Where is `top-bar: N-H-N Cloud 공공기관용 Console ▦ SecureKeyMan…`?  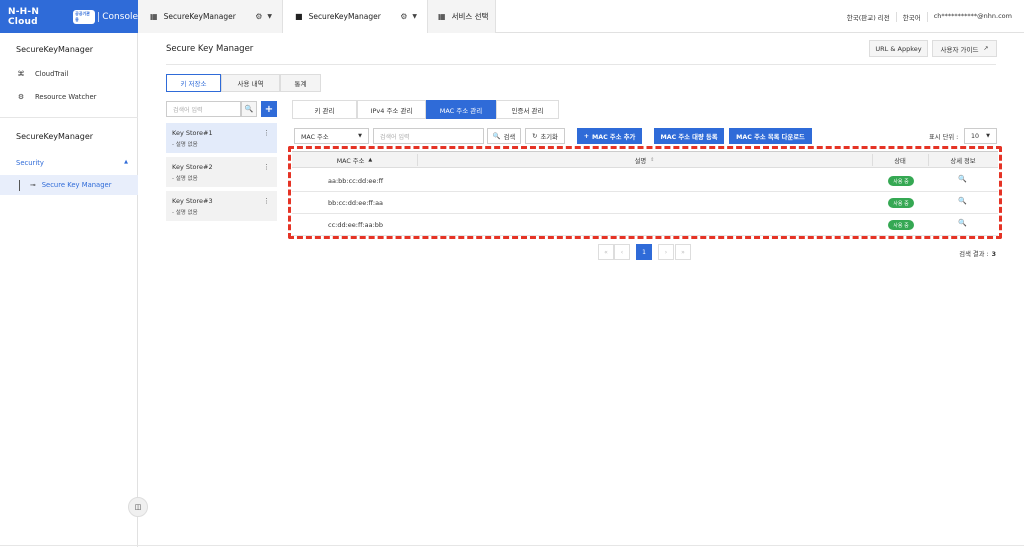 top-bar: N-H-N Cloud 공공기관용 Console ▦ SecureKeyMan… is located at coordinates (512, 16).